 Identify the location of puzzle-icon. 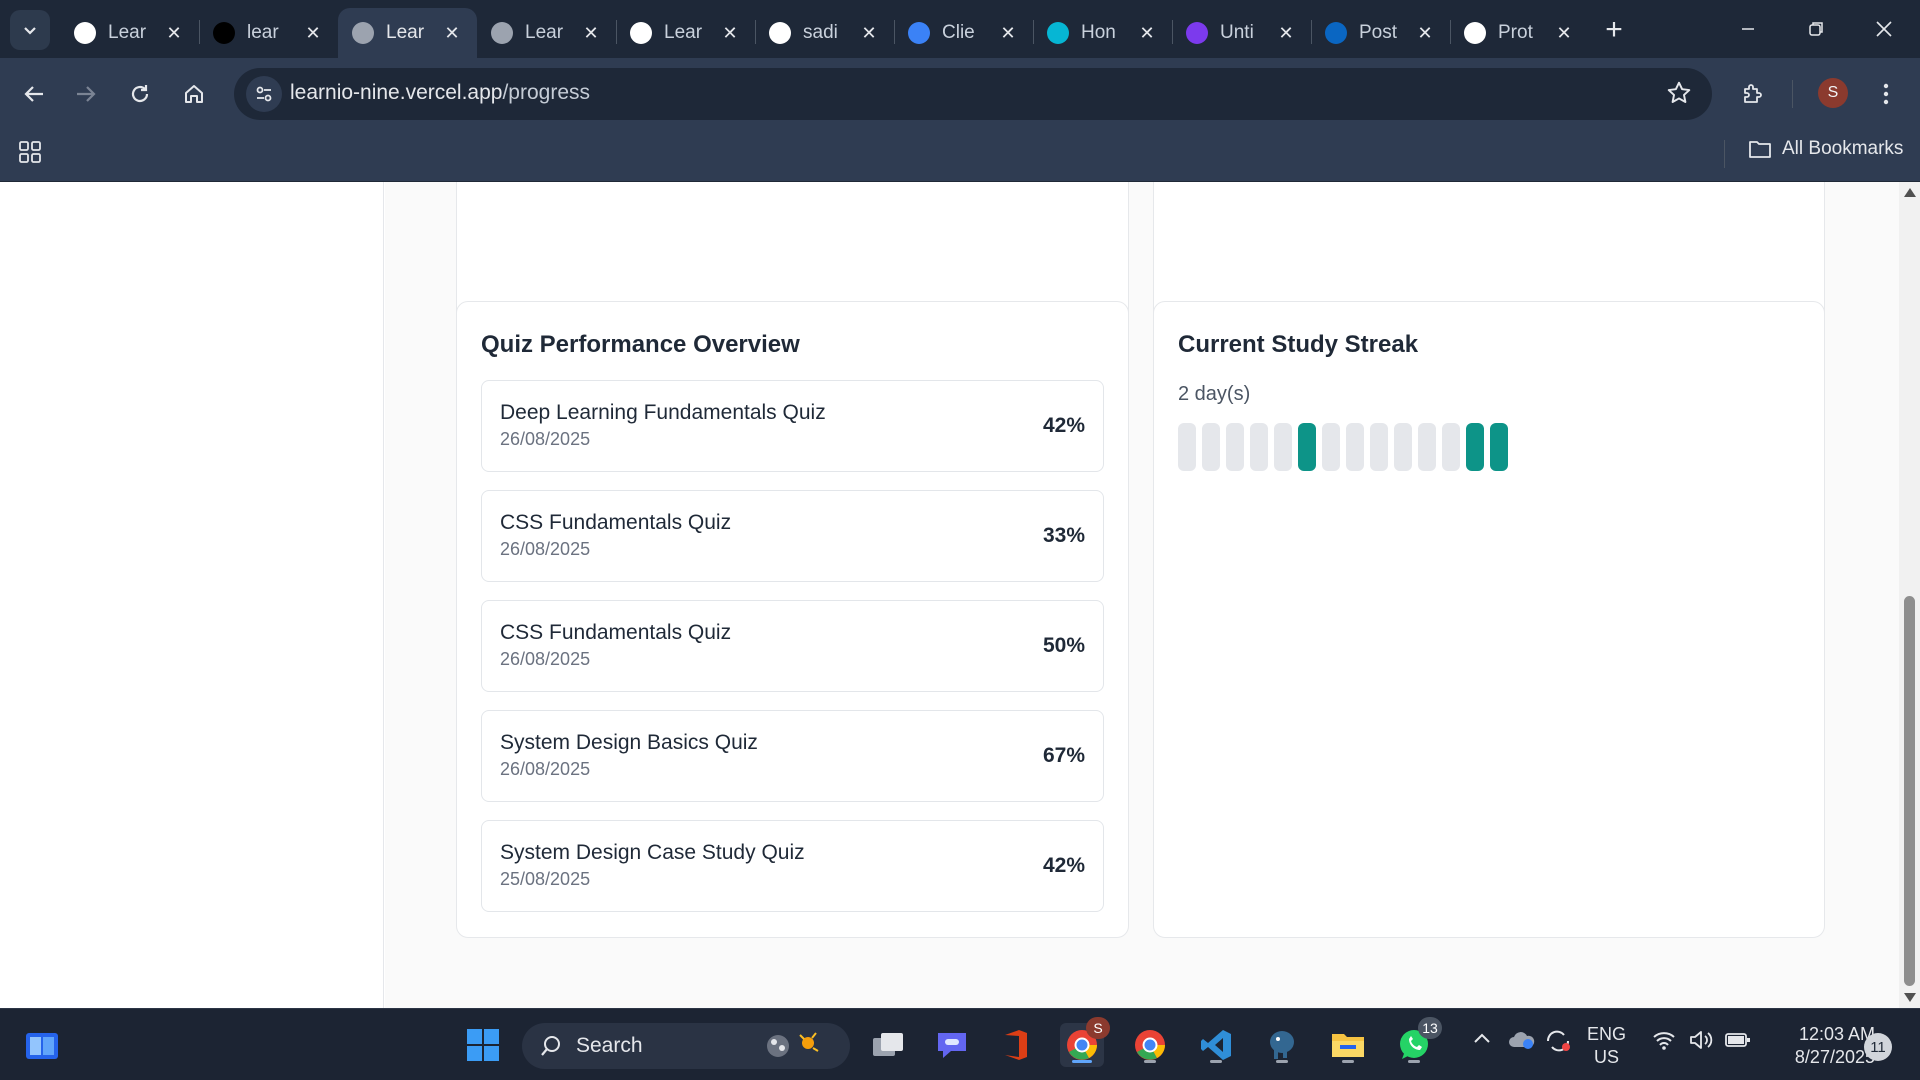
(1753, 93).